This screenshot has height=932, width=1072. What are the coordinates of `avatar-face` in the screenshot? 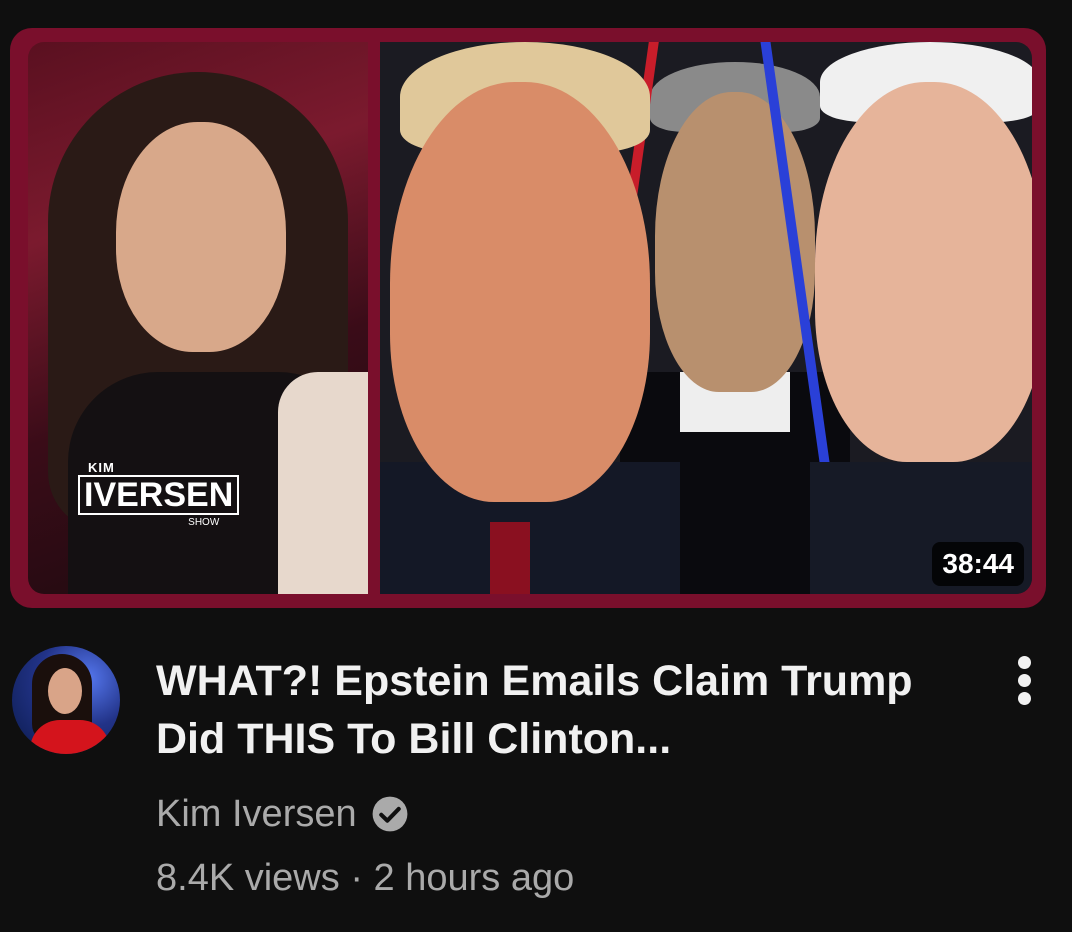 It's located at (65, 691).